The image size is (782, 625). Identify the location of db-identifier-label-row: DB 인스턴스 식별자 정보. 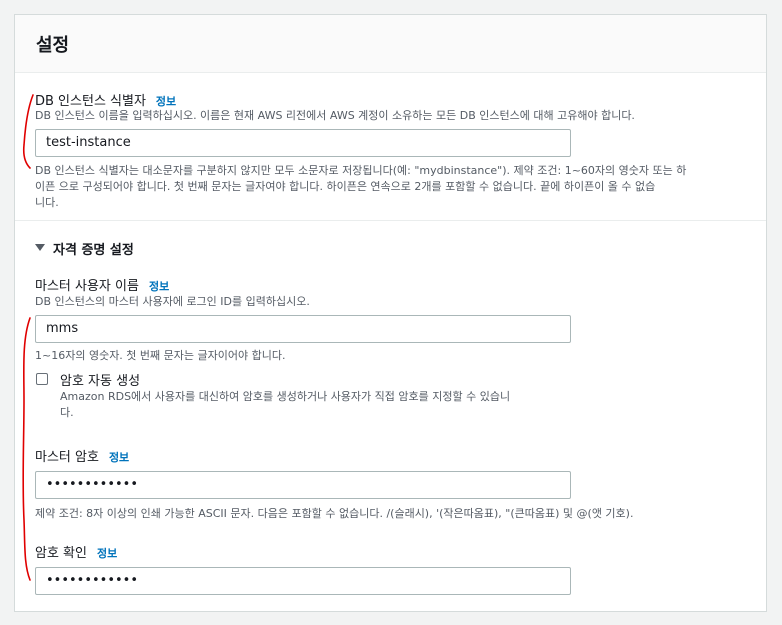
(105, 99).